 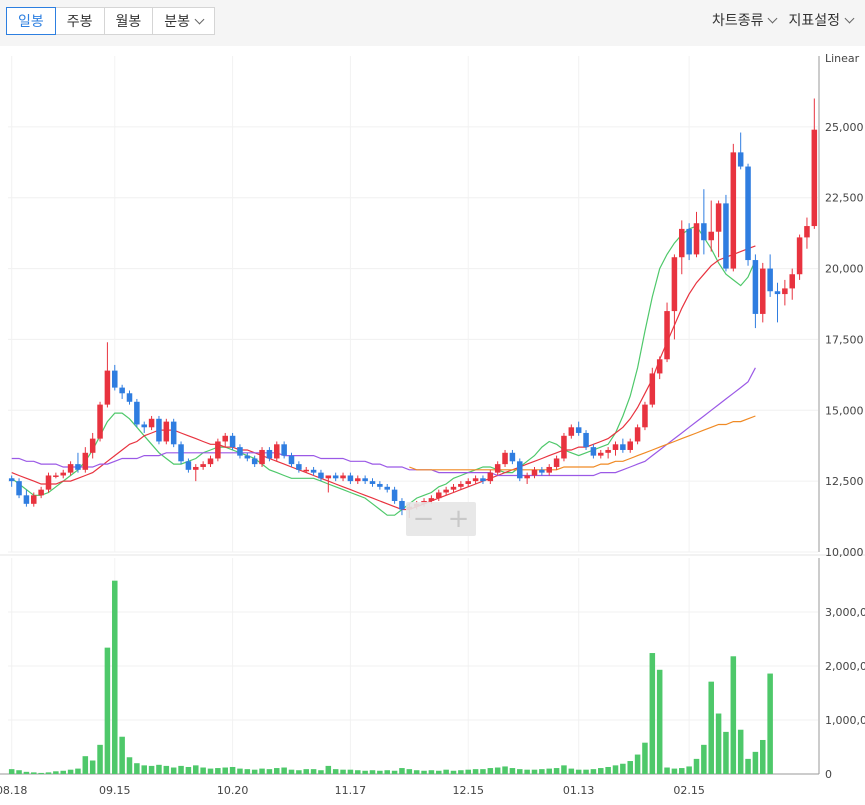 What do you see at coordinates (177, 22) in the screenshot?
I see `tab-minute-label: 분봉` at bounding box center [177, 22].